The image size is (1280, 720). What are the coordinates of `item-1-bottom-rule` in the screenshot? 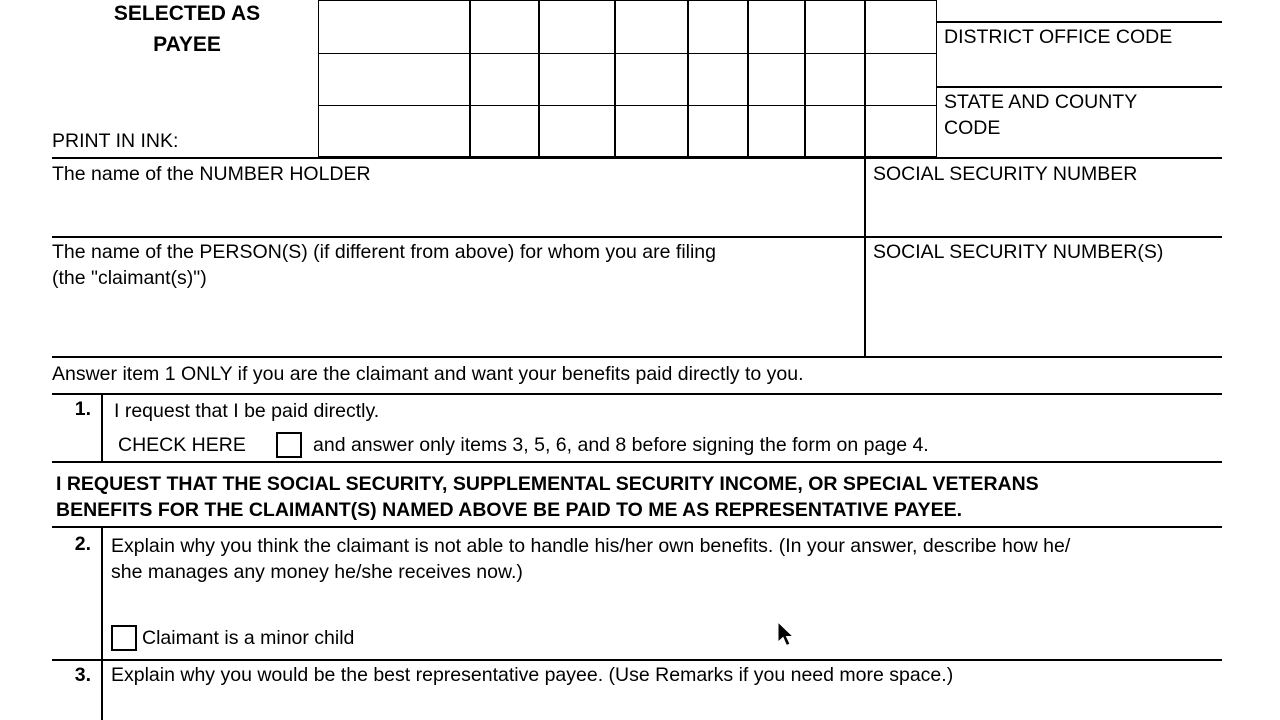 It's located at (637, 462).